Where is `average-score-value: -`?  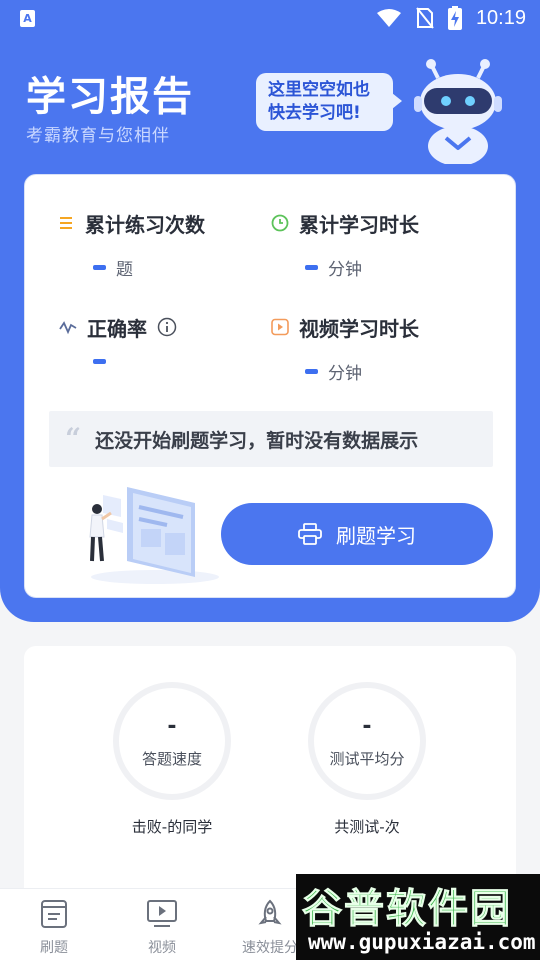
average-score-value: - is located at coordinates (367, 726).